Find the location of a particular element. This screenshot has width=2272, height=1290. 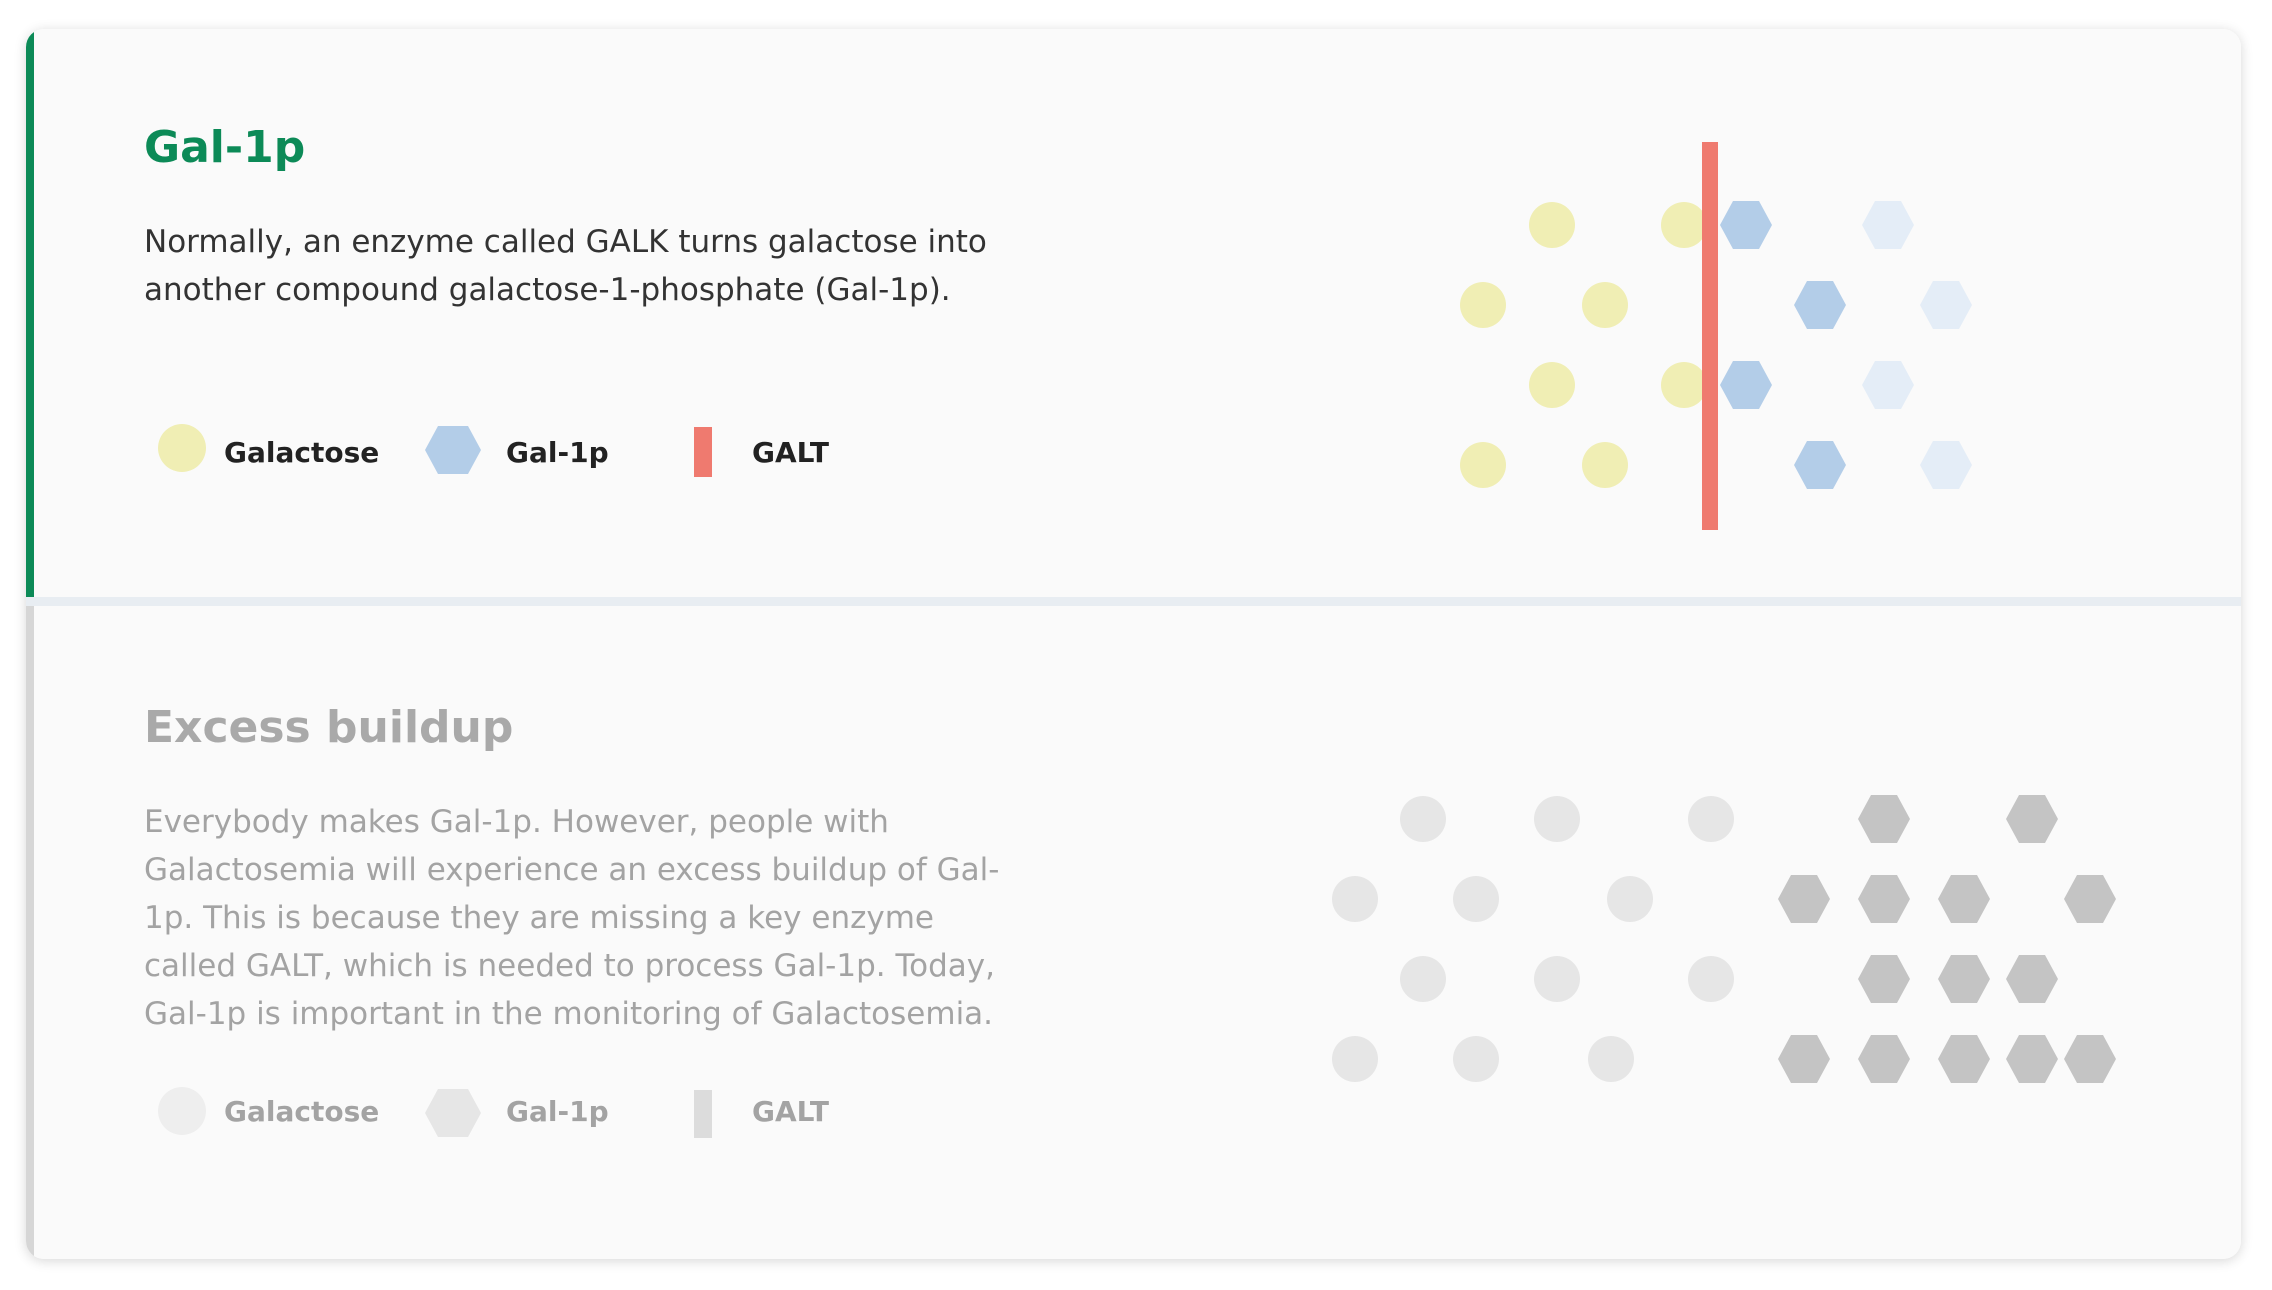

buildup-diagram is located at coordinates (1724, 939).